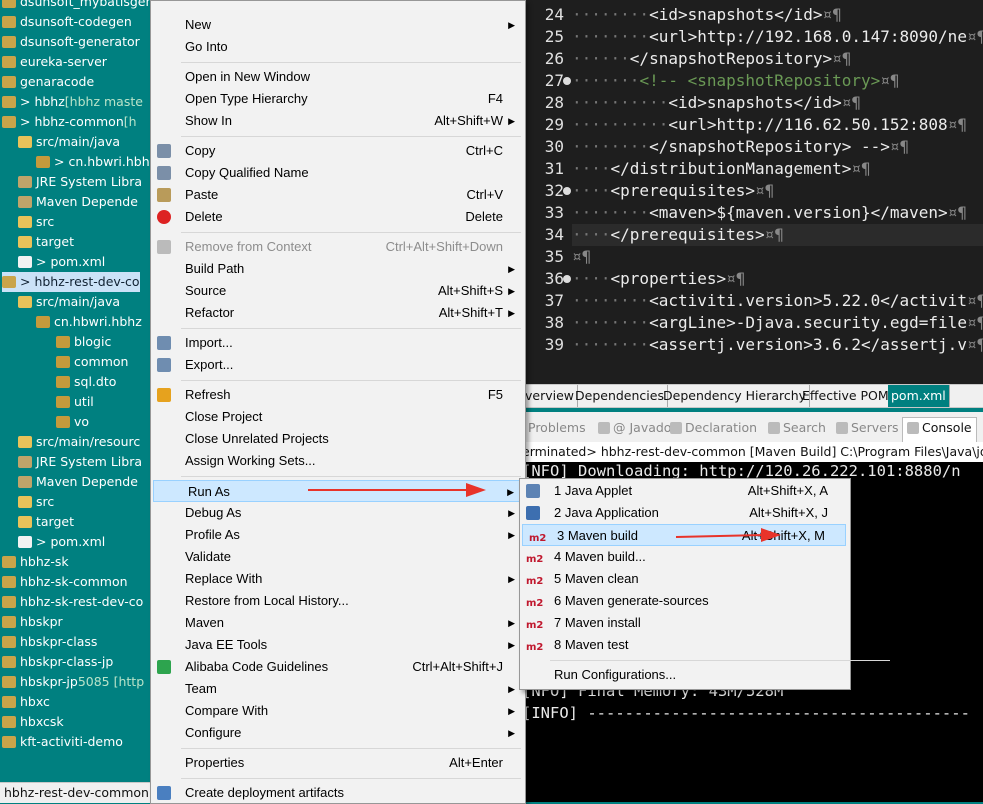 The width and height of the screenshot is (983, 804). What do you see at coordinates (728, 535) in the screenshot?
I see `arrow-to-maven-build` at bounding box center [728, 535].